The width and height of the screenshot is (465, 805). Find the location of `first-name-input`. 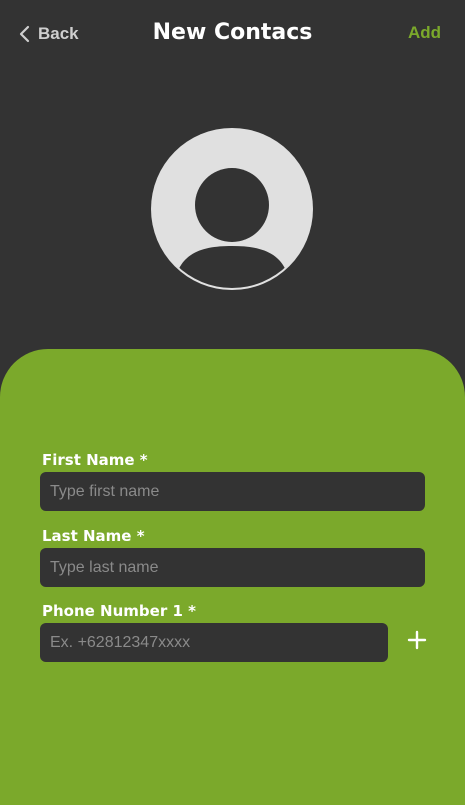

first-name-input is located at coordinates (232, 491).